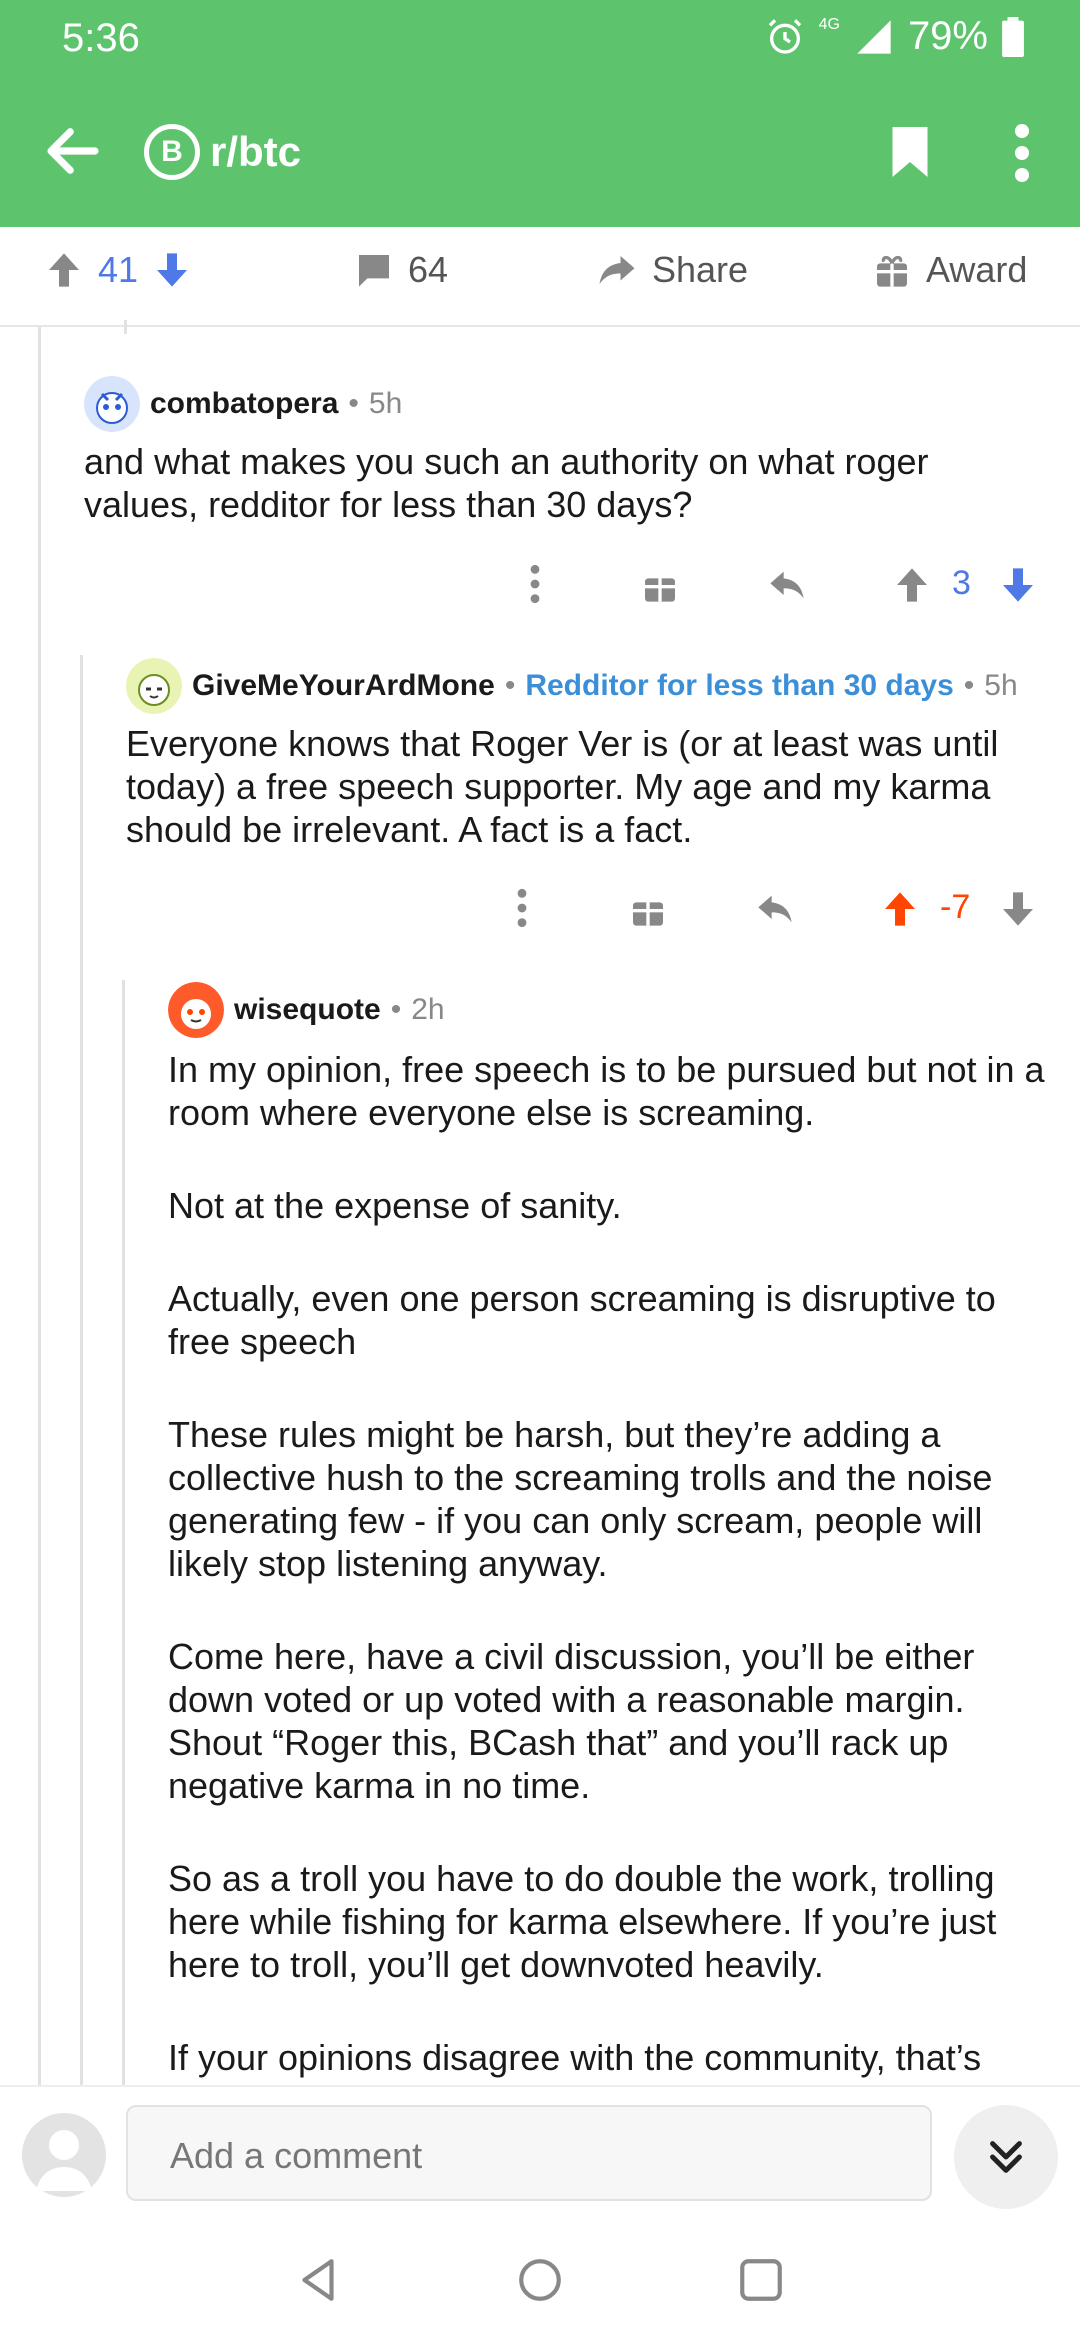 The image size is (1080, 2340). I want to click on app-header: 5:36 4G 79% B r/btc, so click(540, 113).